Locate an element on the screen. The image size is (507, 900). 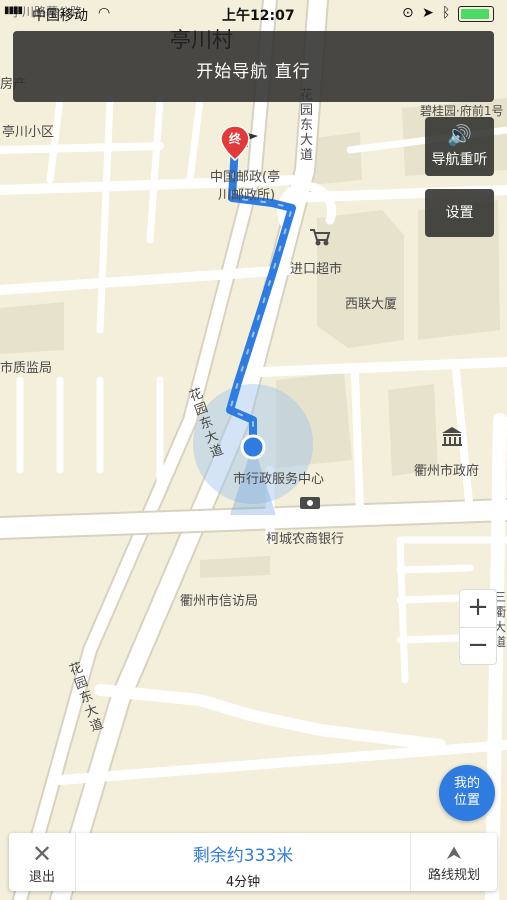
label-supermarket: 进口超市 is located at coordinates (316, 269).